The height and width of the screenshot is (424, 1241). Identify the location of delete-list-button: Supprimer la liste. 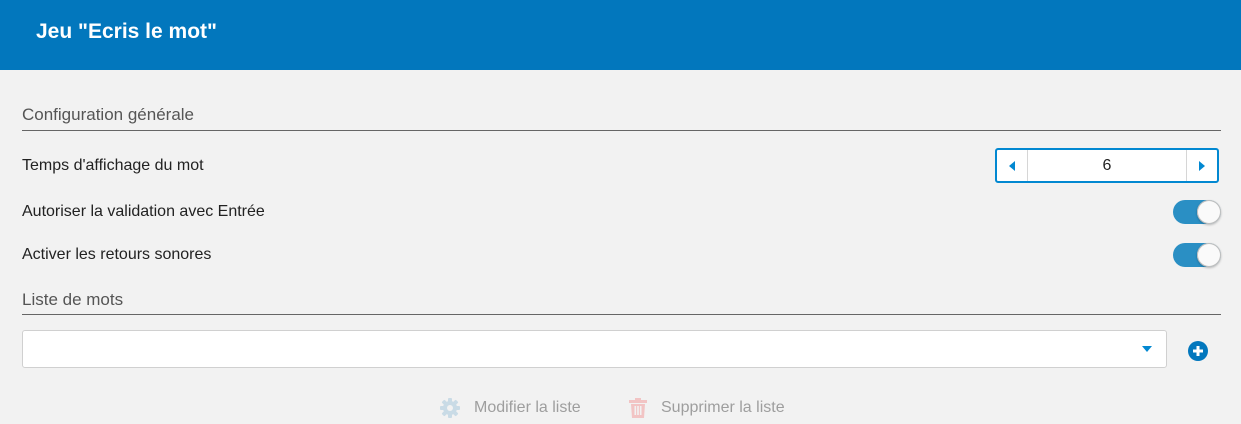
(707, 408).